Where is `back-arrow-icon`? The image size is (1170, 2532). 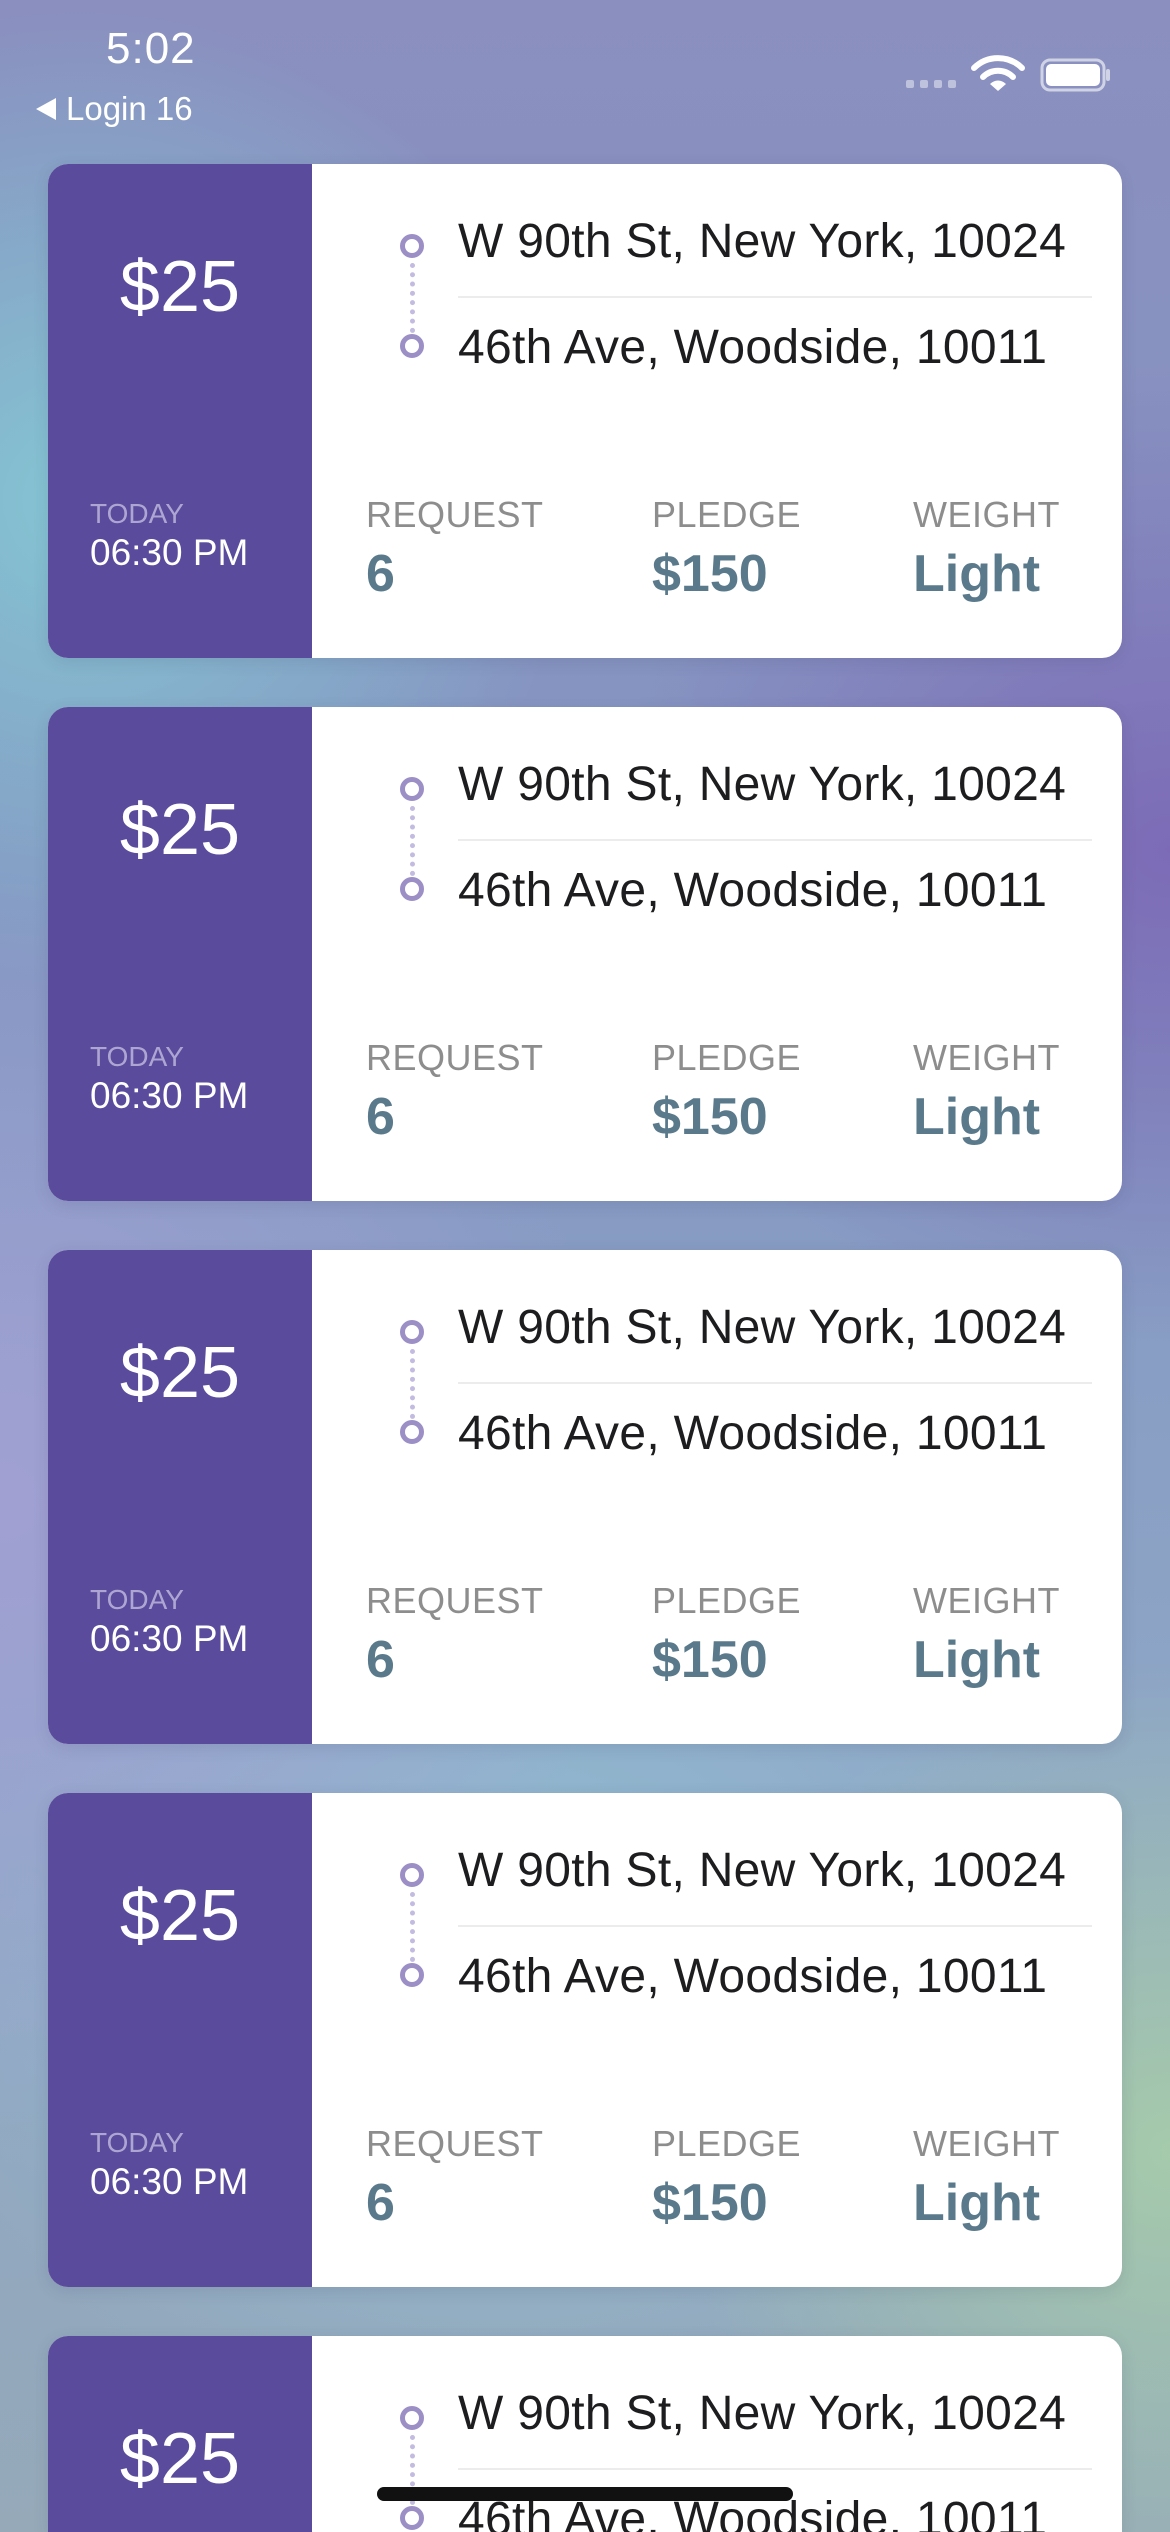
back-arrow-icon is located at coordinates (46, 109).